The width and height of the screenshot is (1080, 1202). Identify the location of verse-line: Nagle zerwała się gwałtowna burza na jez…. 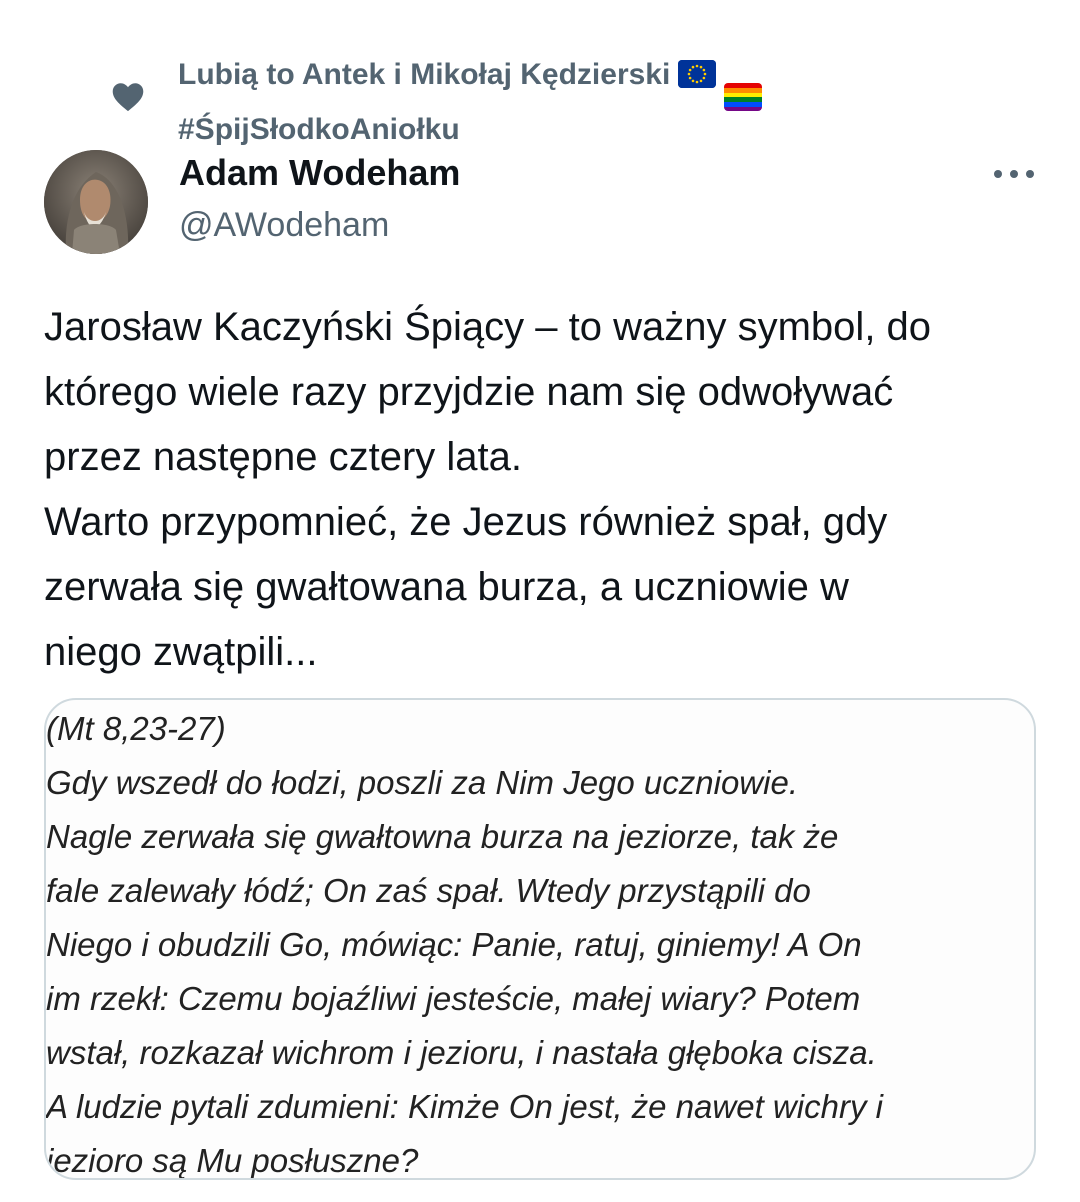
(442, 836).